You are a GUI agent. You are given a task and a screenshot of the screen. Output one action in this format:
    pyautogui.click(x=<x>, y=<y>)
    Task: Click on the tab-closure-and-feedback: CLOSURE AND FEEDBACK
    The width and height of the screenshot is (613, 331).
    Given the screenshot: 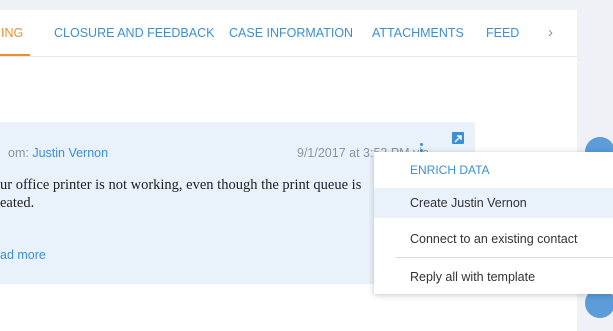 What is the action you would take?
    pyautogui.click(x=134, y=33)
    